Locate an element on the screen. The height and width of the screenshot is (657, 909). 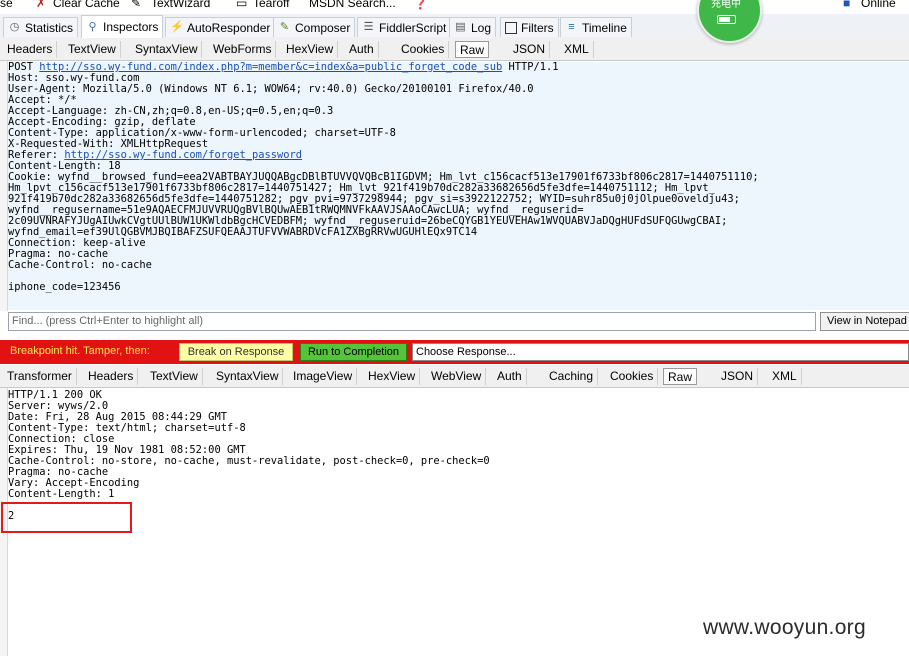
request-tab-auth: Auth is located at coordinates (362, 49).